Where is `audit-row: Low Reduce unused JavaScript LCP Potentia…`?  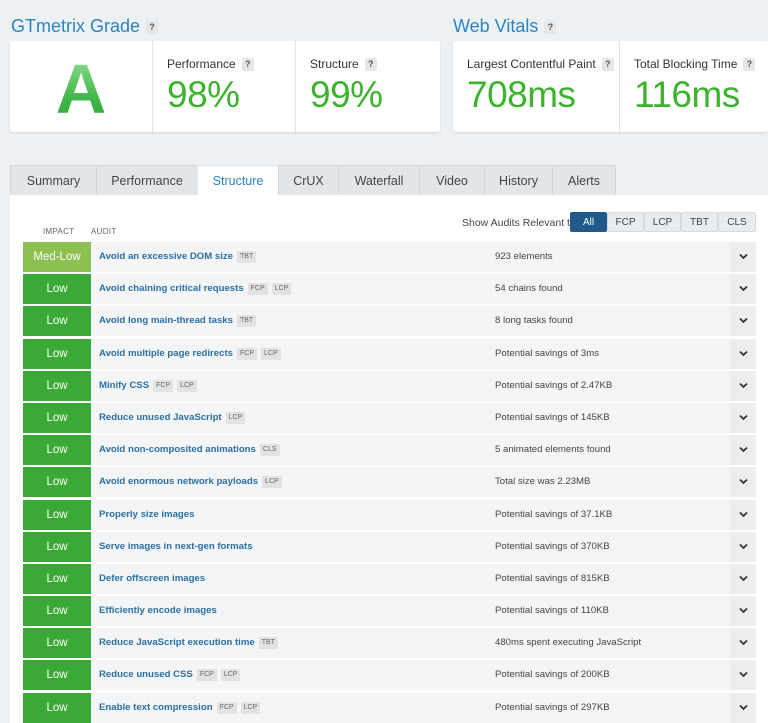
audit-row: Low Reduce unused JavaScript LCP Potentia… is located at coordinates (389, 417).